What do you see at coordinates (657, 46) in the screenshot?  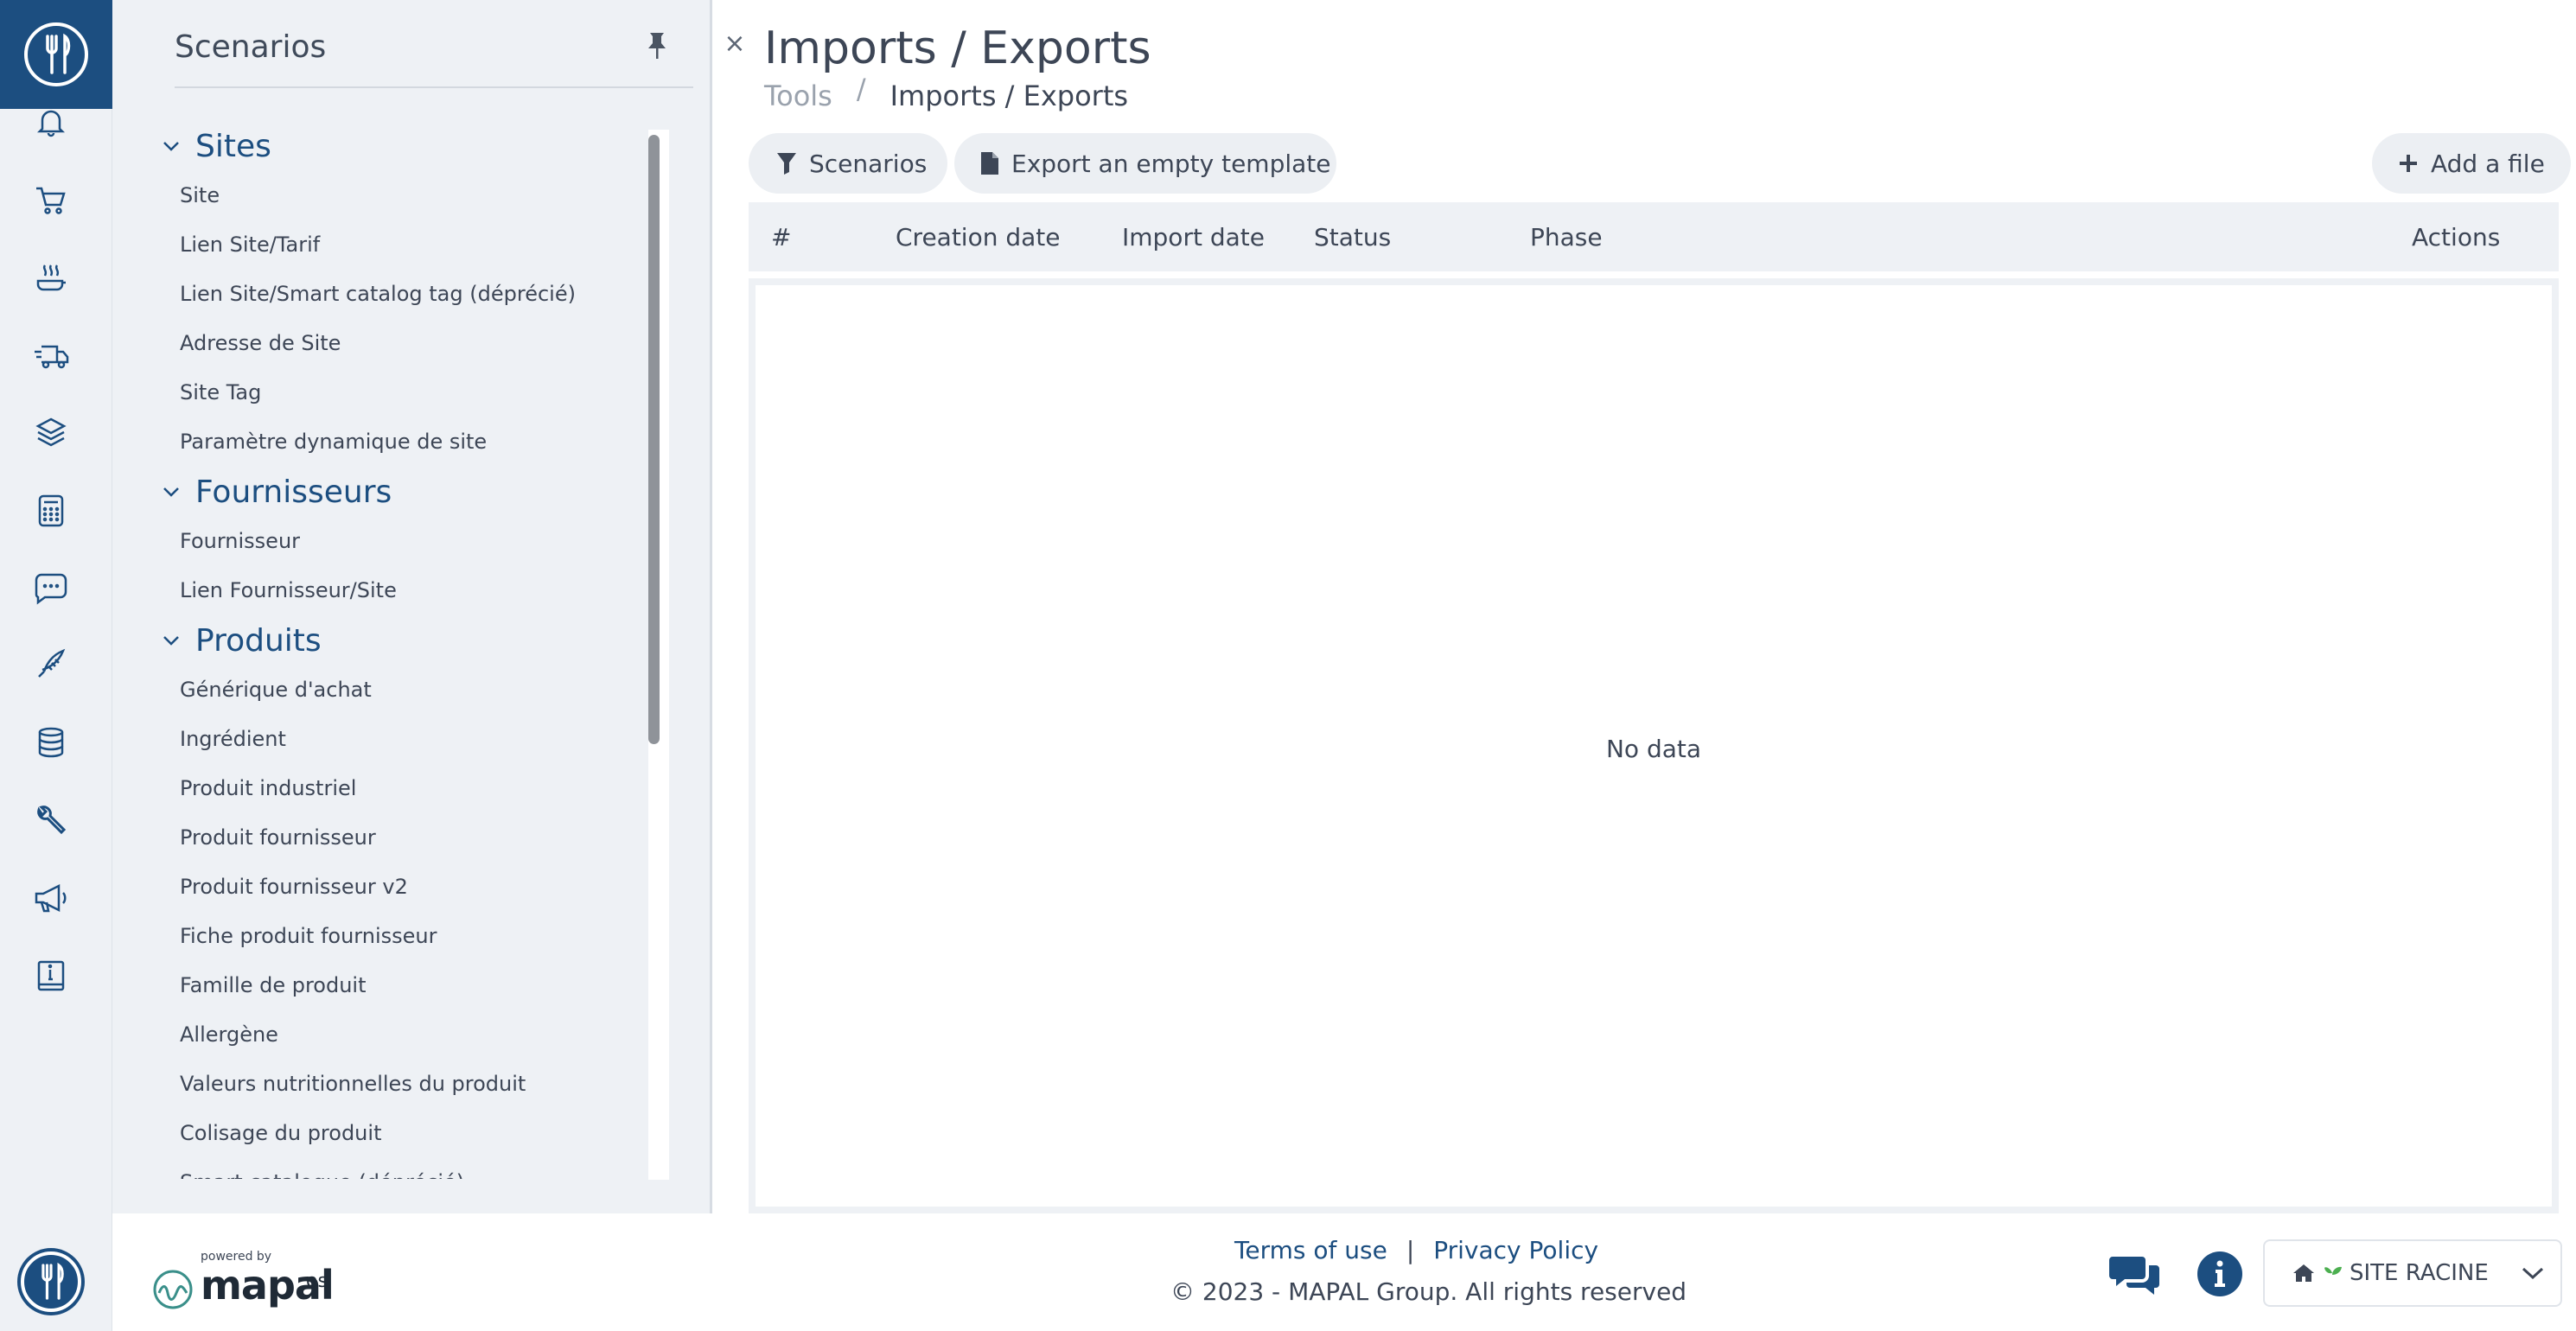 I see `pin-icon` at bounding box center [657, 46].